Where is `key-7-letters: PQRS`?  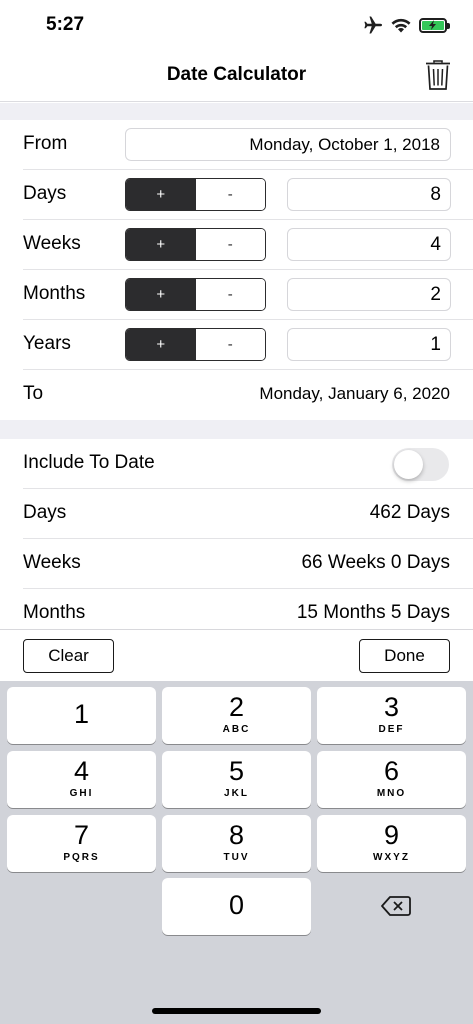
key-7-letters: PQRS is located at coordinates (81, 857).